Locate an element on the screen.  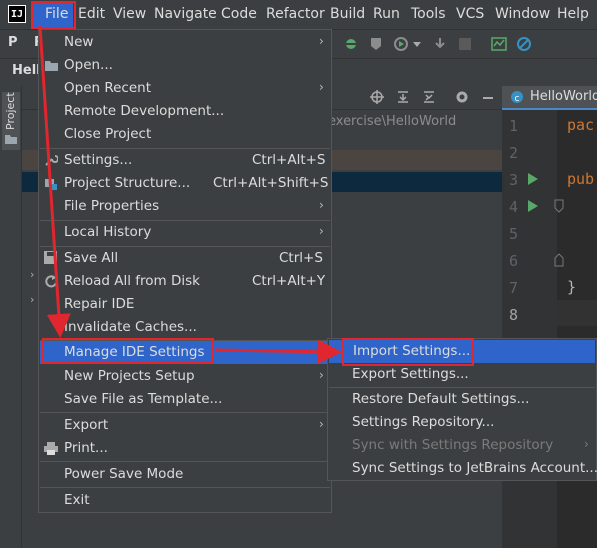
line-number: 1 is located at coordinates (513, 126).